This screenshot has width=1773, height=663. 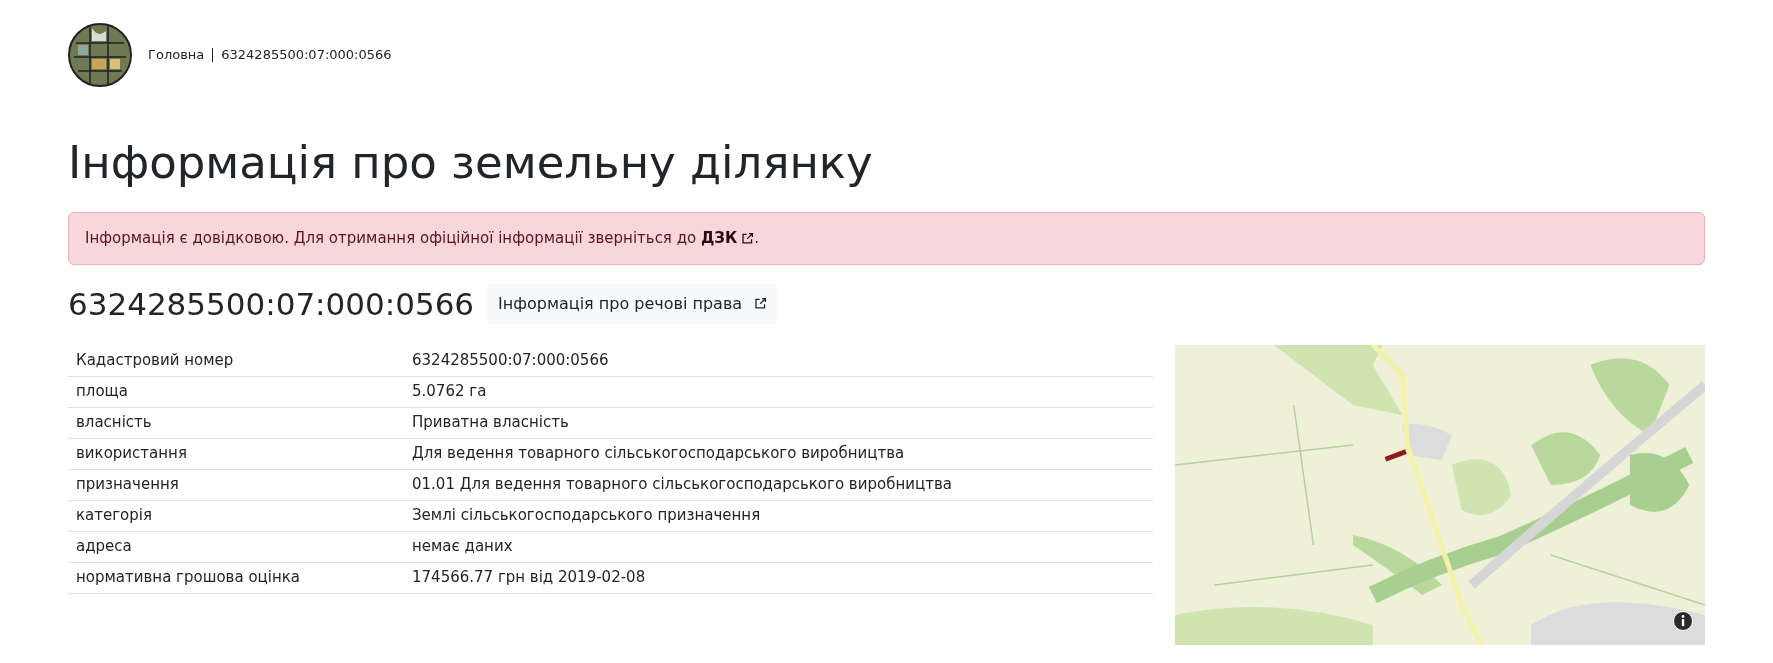 I want to click on row-value: 01.01 Для ведення товарного сільськогосподарського виробництва, so click(x=778, y=484).